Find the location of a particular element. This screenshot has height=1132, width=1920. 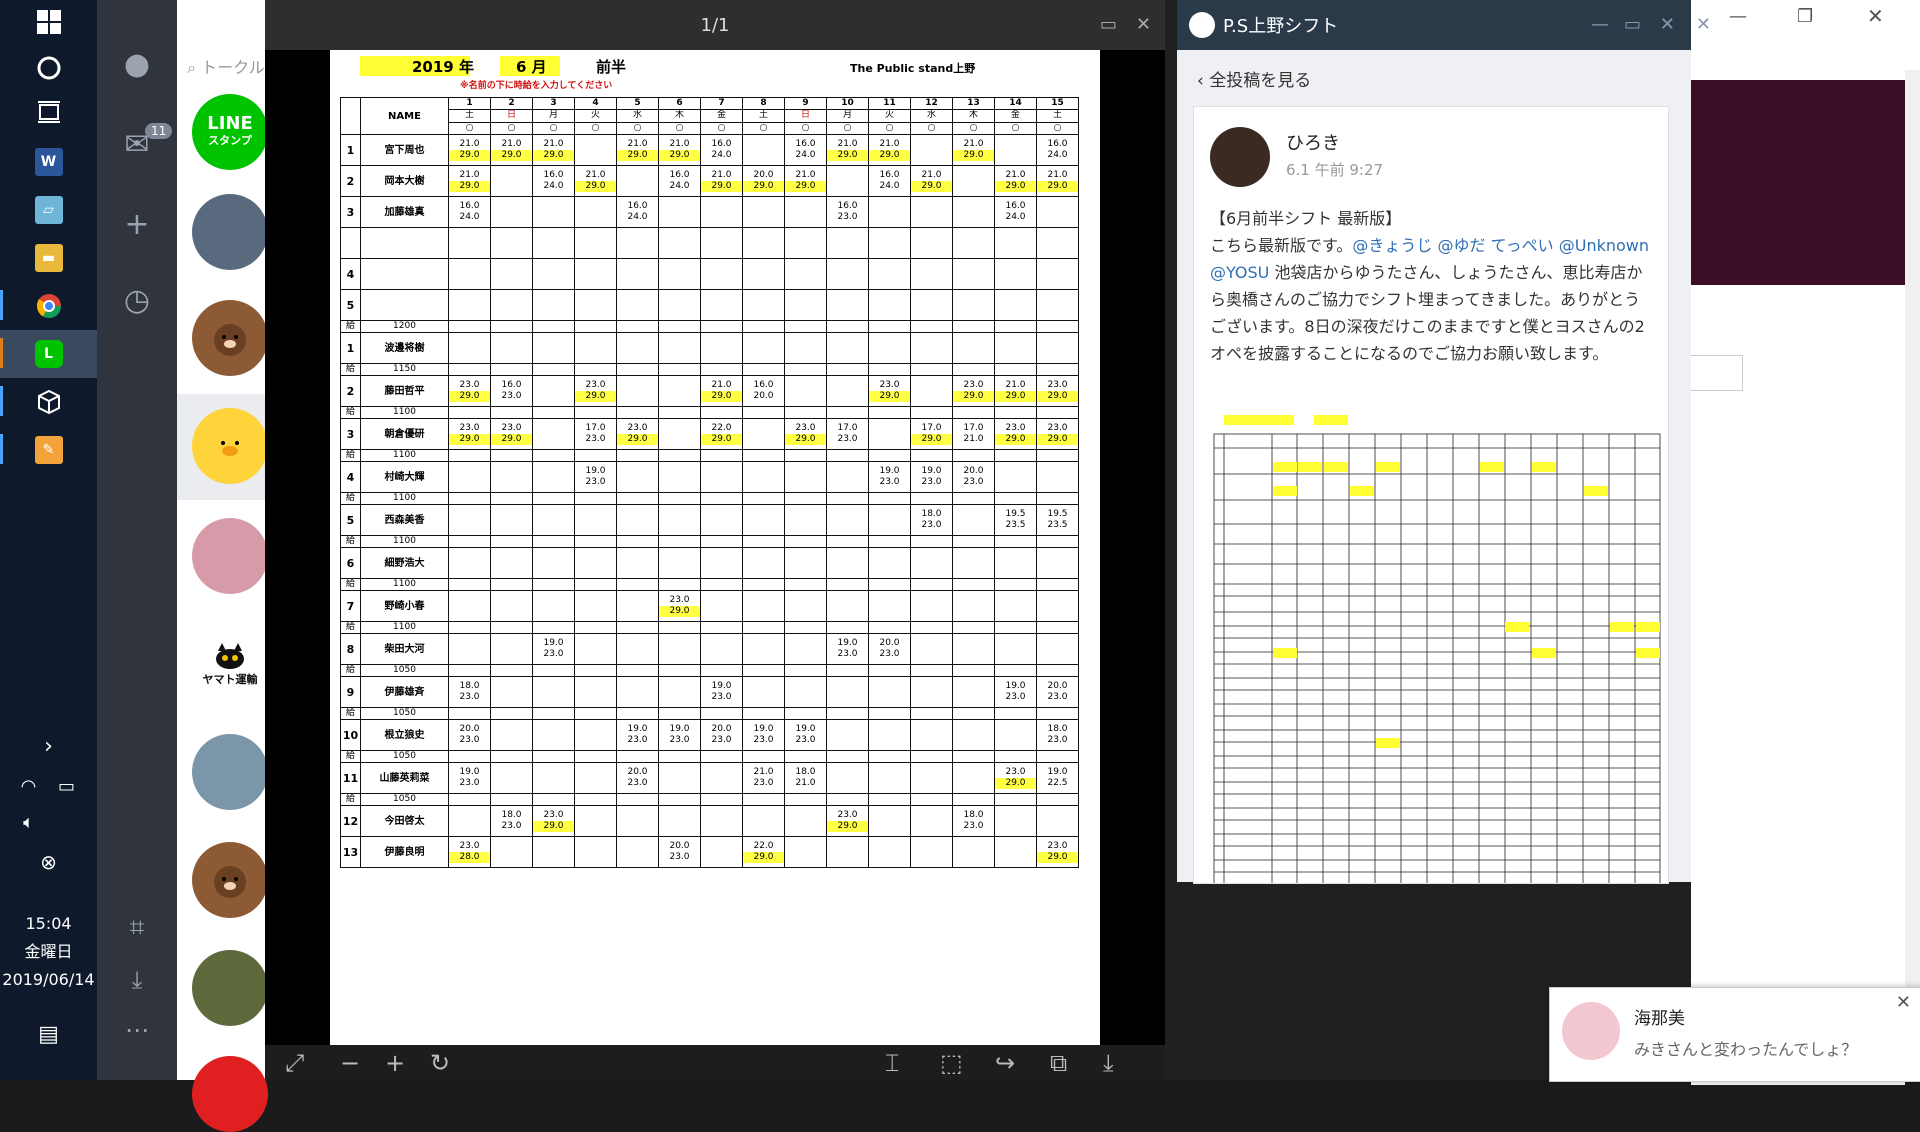

shift-end: 28.0 is located at coordinates (469, 857).